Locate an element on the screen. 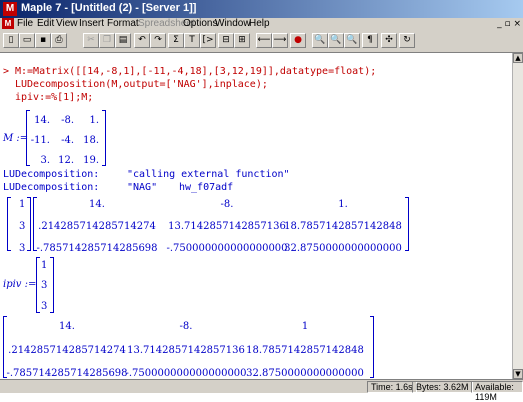  menu-options: Options is located at coordinates (200, 23).